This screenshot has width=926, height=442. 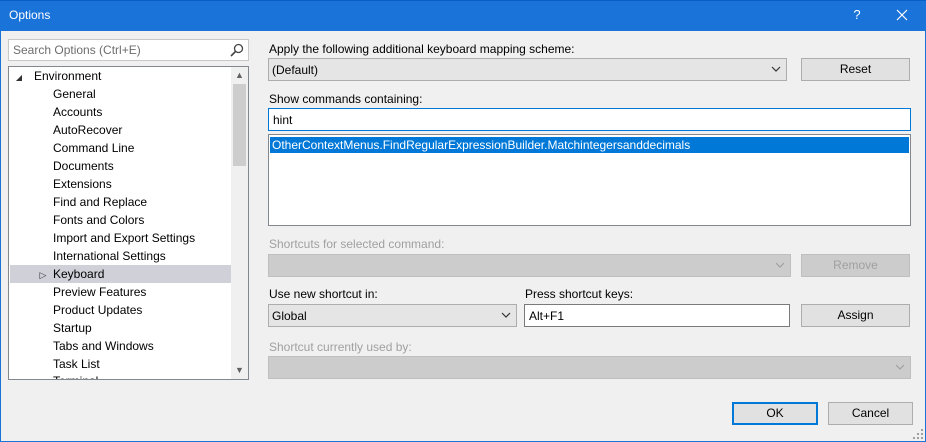 What do you see at coordinates (657, 315) in the screenshot?
I see `shortcut-keys-input: Alt+F1` at bounding box center [657, 315].